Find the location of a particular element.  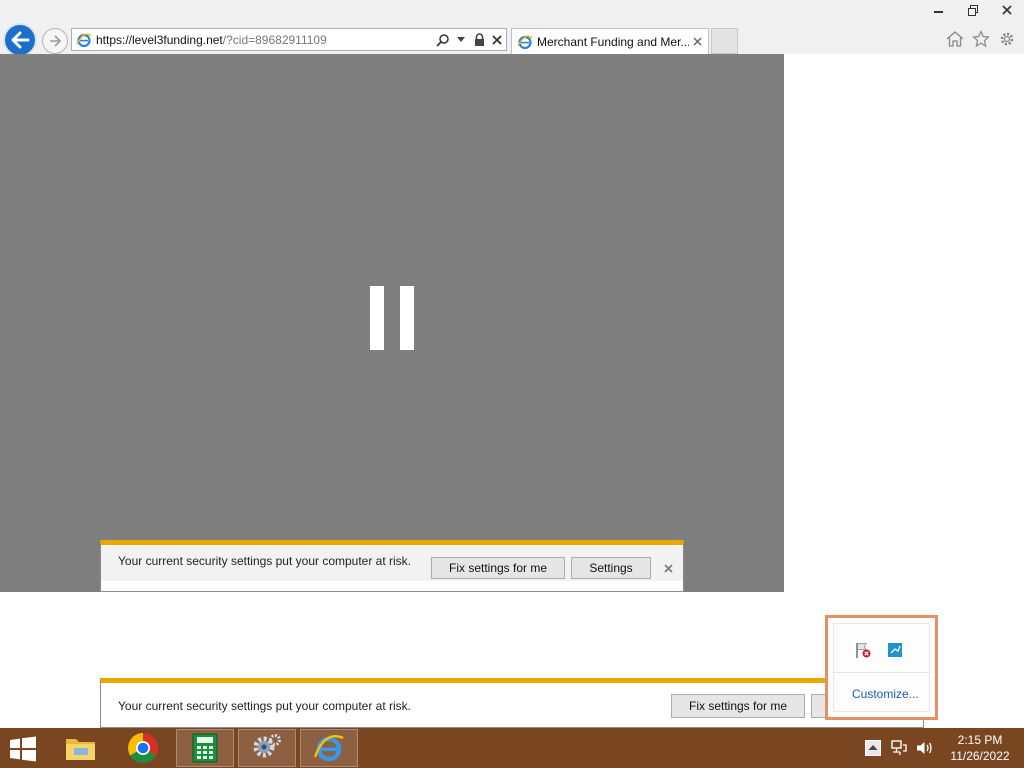

system-tray: 2:15 PM 11/26/2022 is located at coordinates (943, 748).